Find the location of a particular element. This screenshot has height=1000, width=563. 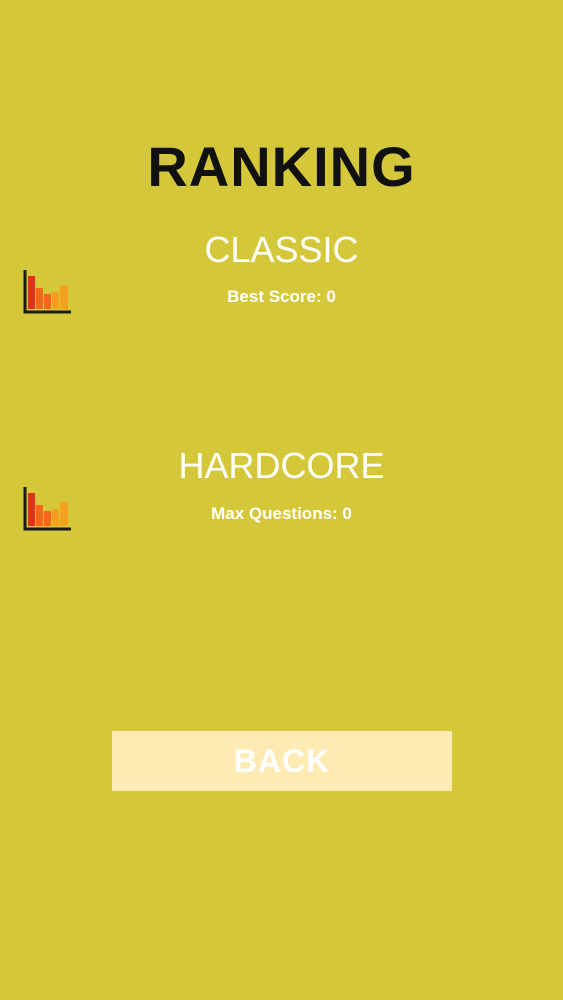

page-title: RANKING is located at coordinates (281, 166).